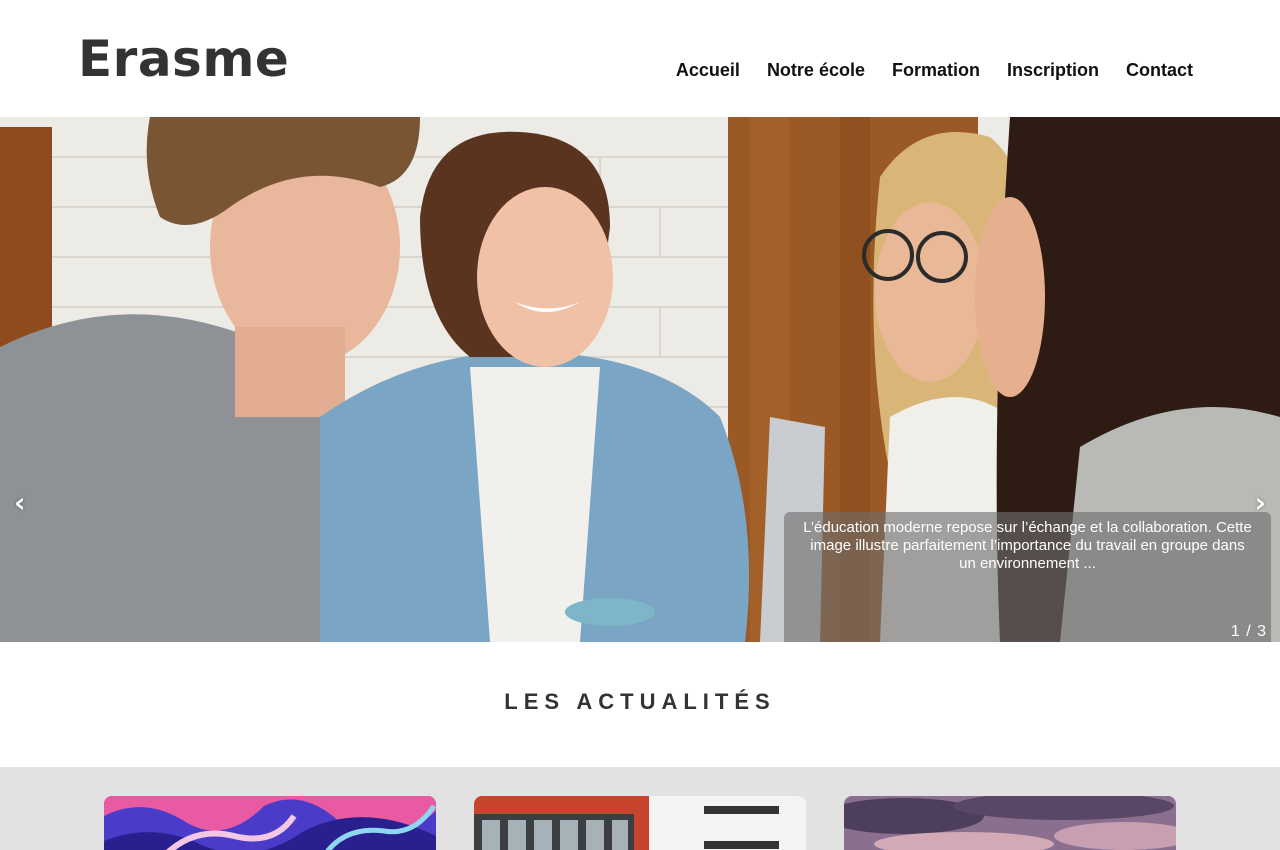 This screenshot has height=850, width=1280. Describe the element at coordinates (1053, 70) in the screenshot. I see `nav-inscription: Inscription` at that location.